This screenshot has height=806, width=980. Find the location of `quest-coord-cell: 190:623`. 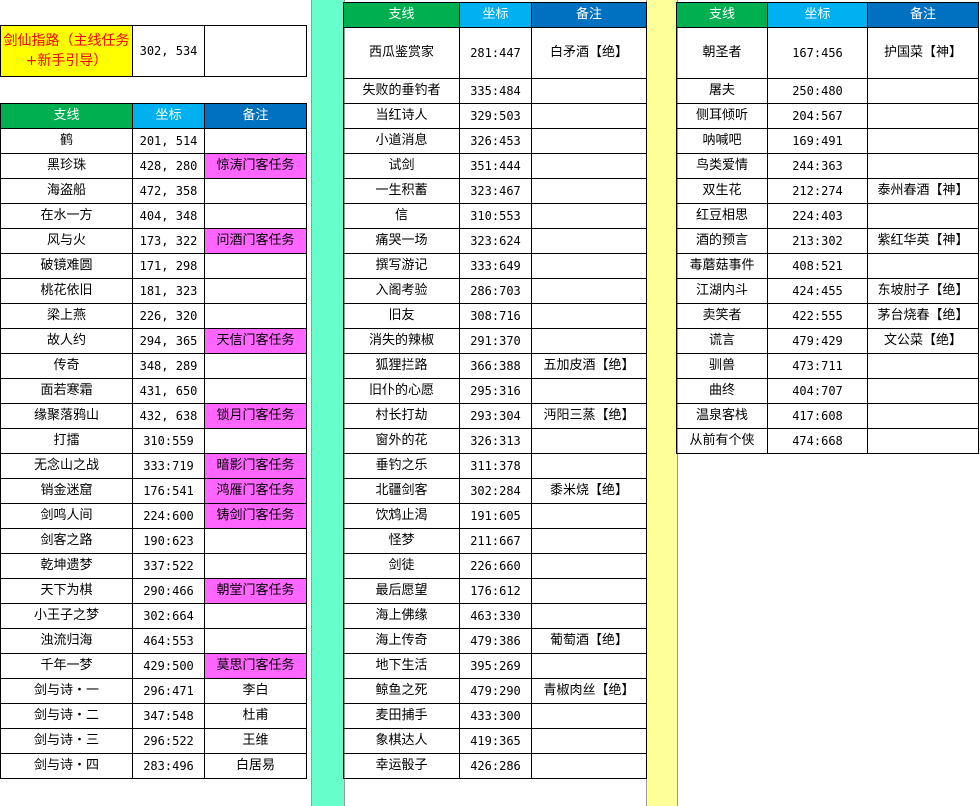

quest-coord-cell: 190:623 is located at coordinates (168, 541).